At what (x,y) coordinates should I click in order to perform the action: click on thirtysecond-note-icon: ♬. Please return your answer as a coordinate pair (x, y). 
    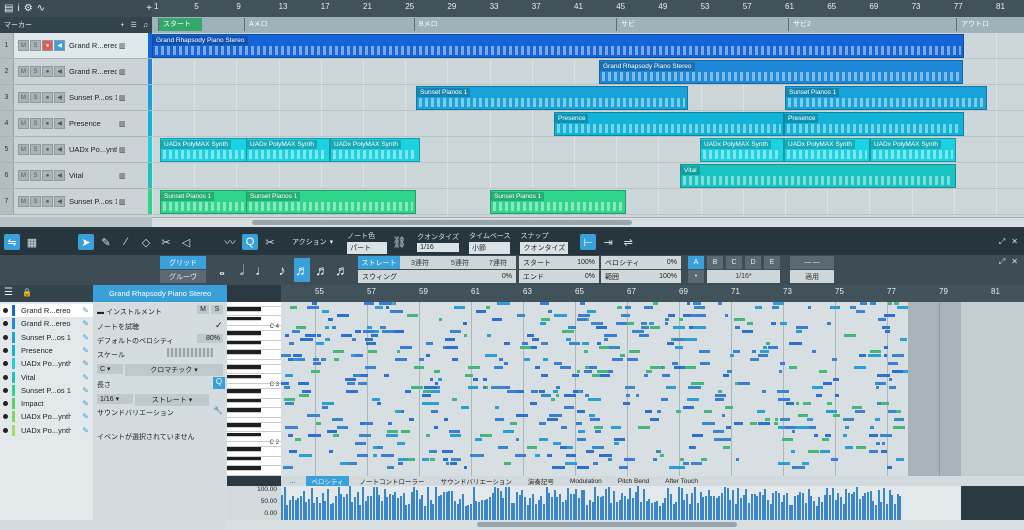
    Looking at the image, I should click on (322, 270).